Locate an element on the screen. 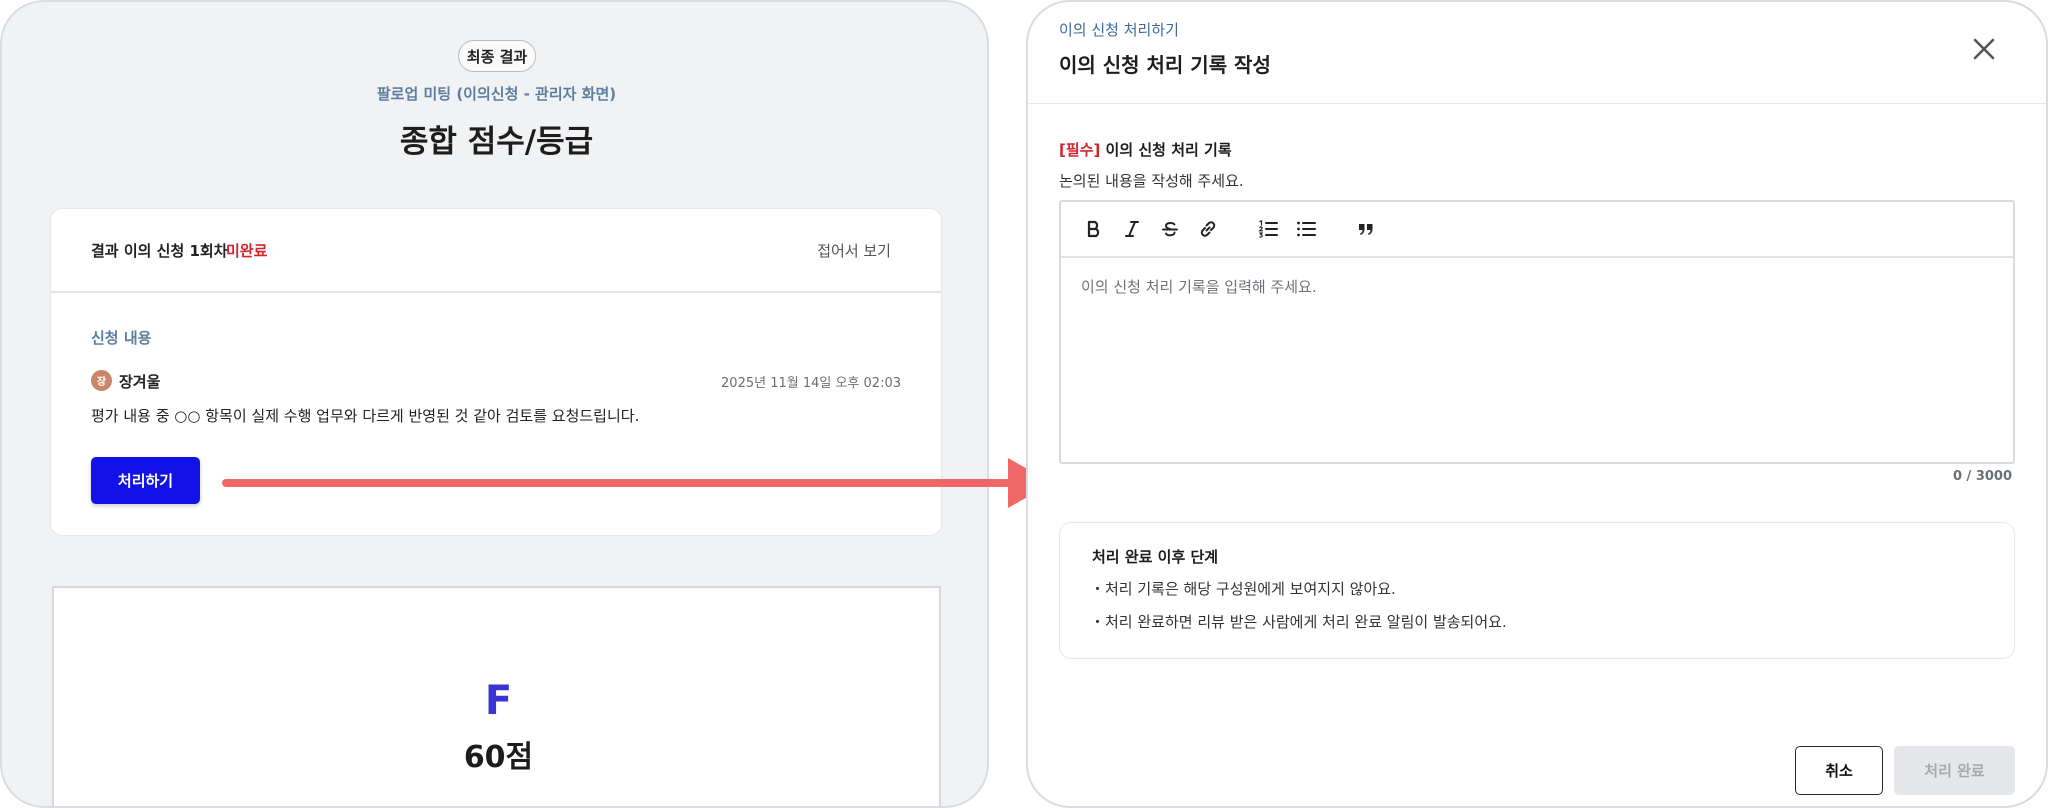 Image resolution: width=2048 pixels, height=808 pixels. info-item: ・처리 완료하면 리뷰 받은 사람에게 처리 완료 알림이 발송되어요. is located at coordinates (1298, 622).